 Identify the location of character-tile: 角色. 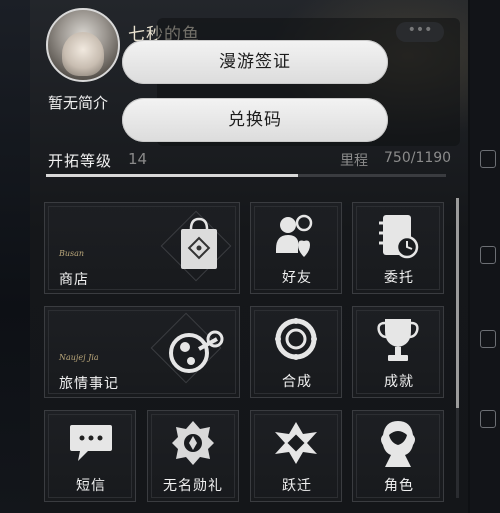
(398, 456).